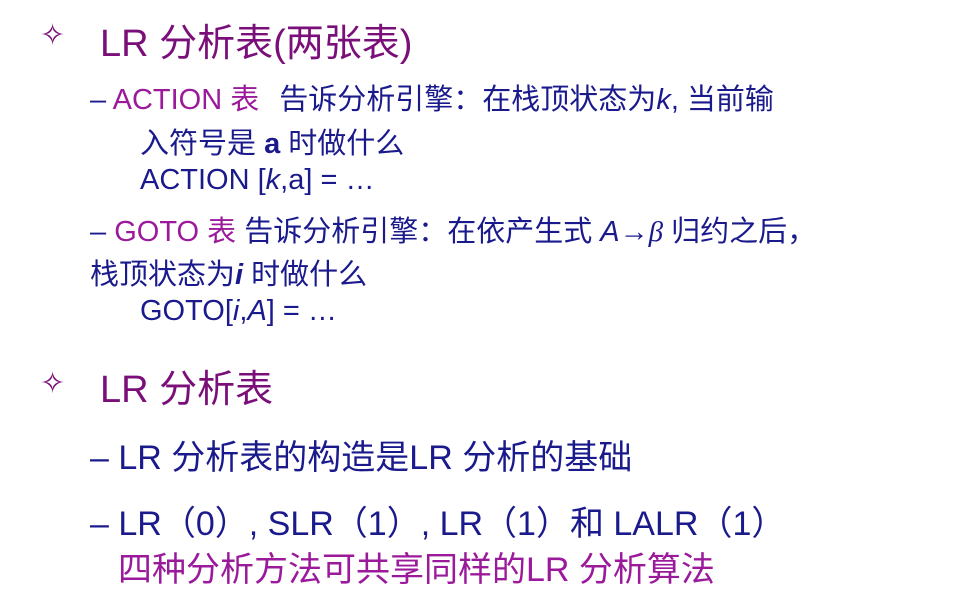  Describe the element at coordinates (202, 144) in the screenshot. I see `action-line2-text: 入符号是` at that location.